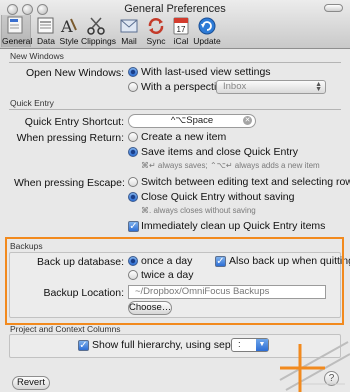  I want to click on quick-entry-shortcut-label: Quick Entry Shortcut:, so click(74, 122).